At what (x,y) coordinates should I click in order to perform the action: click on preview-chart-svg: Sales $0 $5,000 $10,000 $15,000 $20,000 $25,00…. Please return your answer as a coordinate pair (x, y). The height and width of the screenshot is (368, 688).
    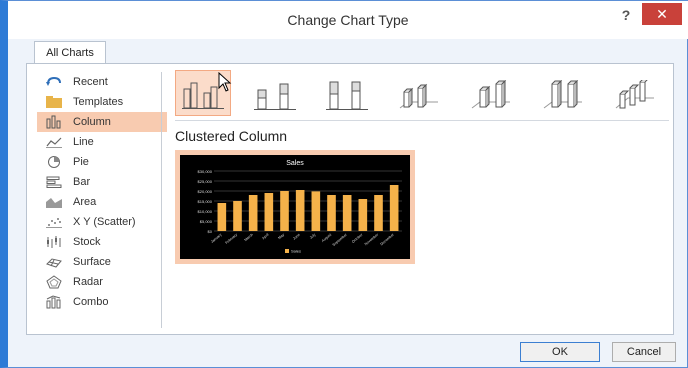
    Looking at the image, I should click on (300, 207).